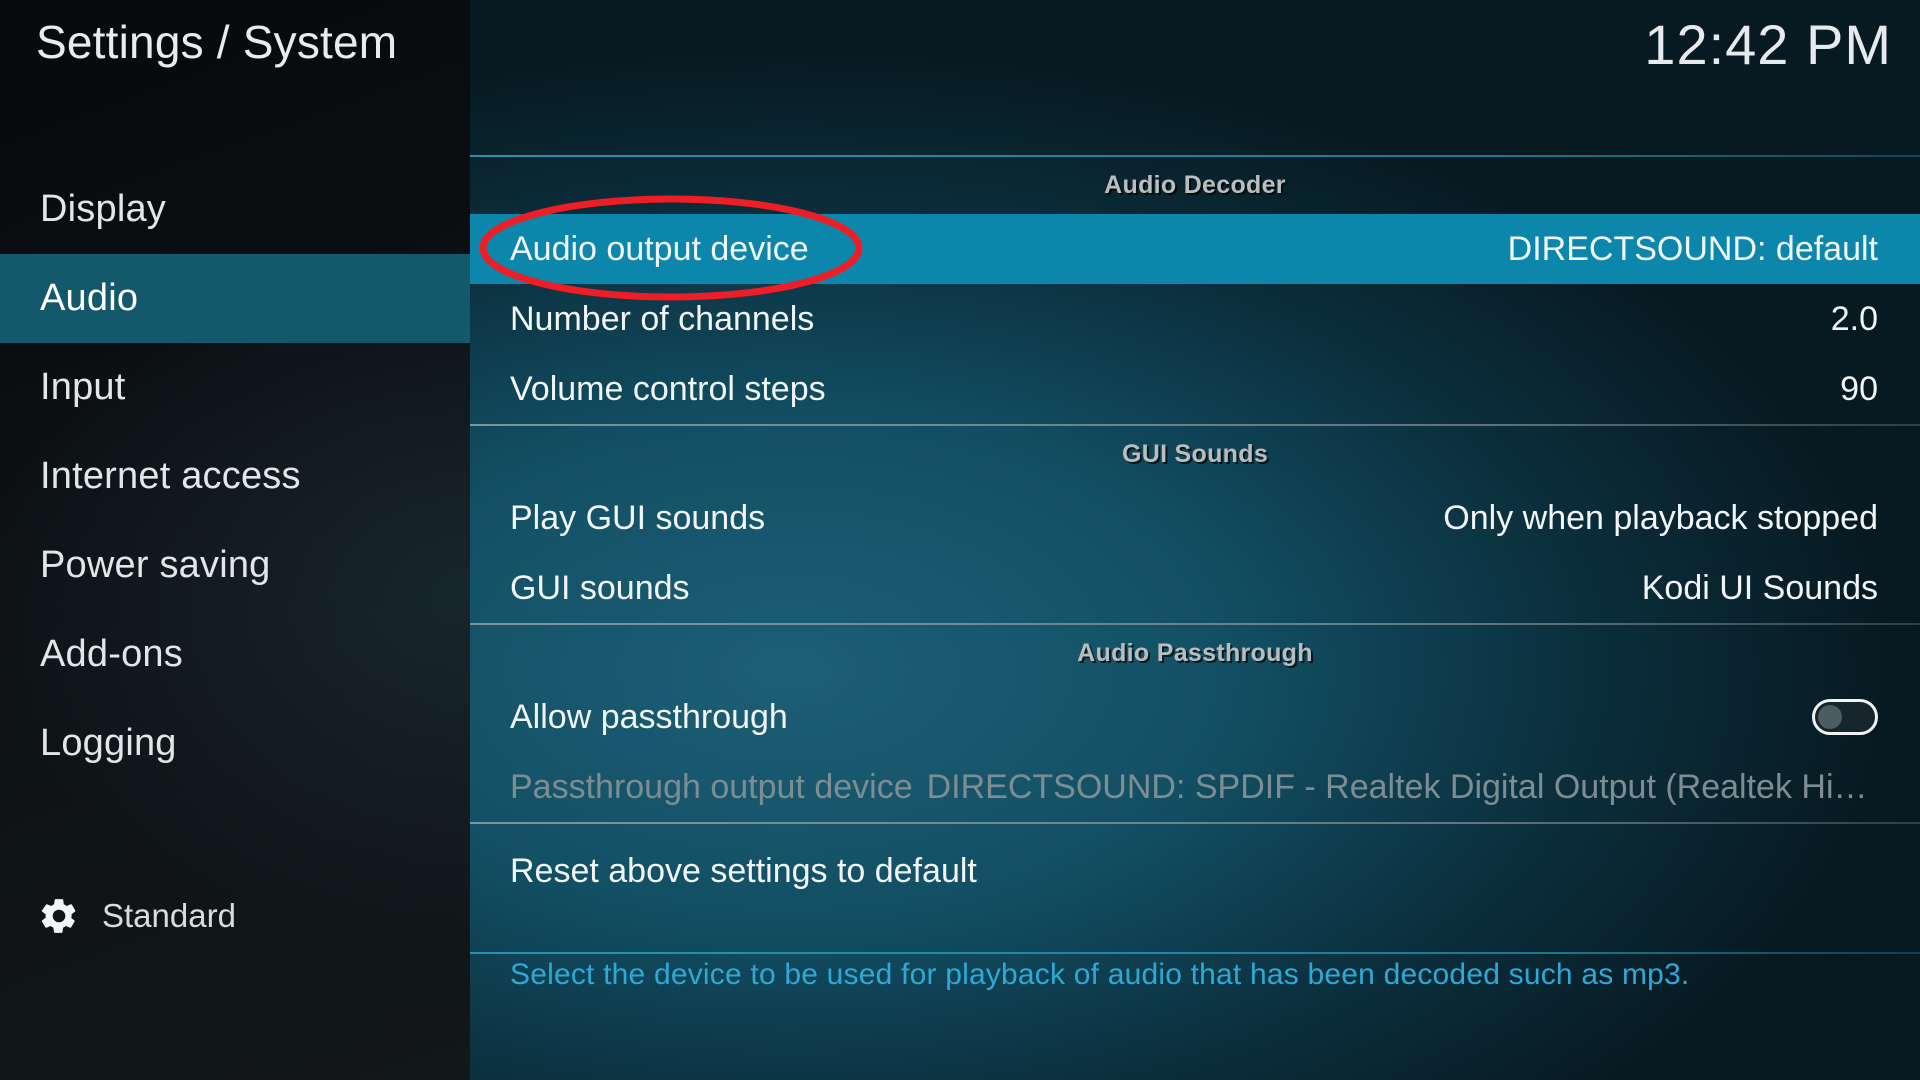  I want to click on sidebar-item-audio: Audio, so click(235, 298).